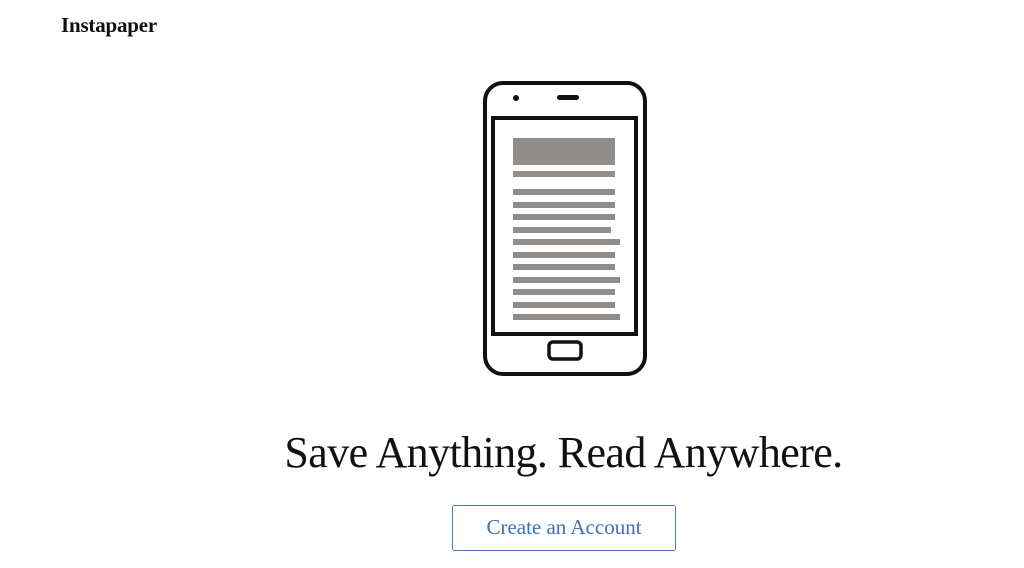  Describe the element at coordinates (109, 25) in the screenshot. I see `instapaper-logo: Instapaper` at that location.